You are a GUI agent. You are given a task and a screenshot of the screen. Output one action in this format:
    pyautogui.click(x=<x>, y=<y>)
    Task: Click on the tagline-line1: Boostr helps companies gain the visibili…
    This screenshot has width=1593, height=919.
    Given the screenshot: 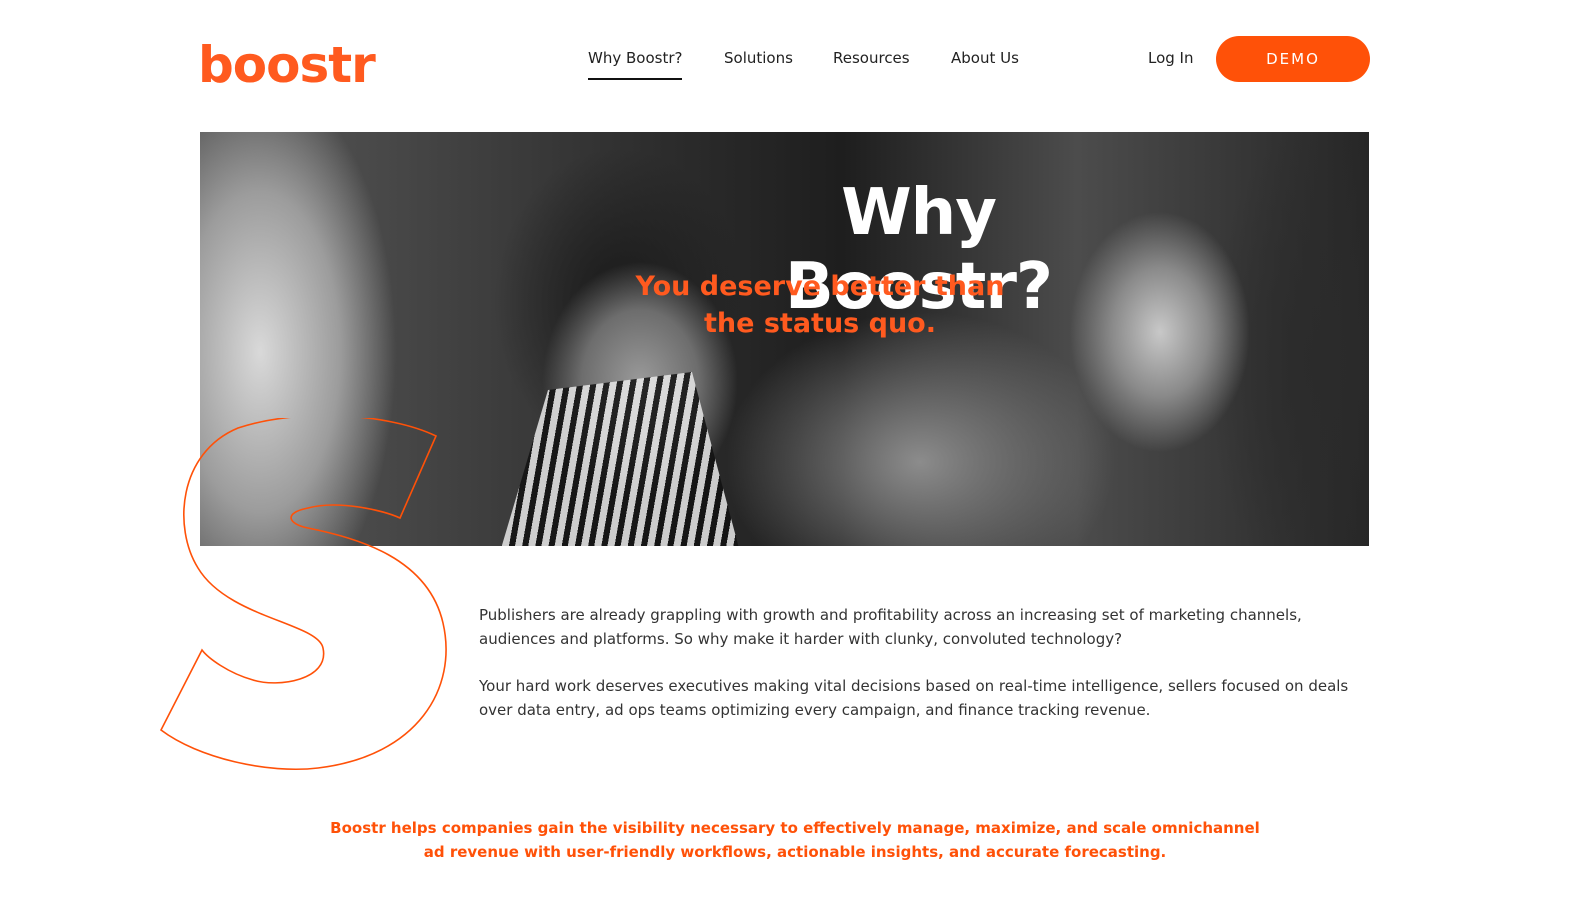 What is the action you would take?
    pyautogui.click(x=795, y=828)
    